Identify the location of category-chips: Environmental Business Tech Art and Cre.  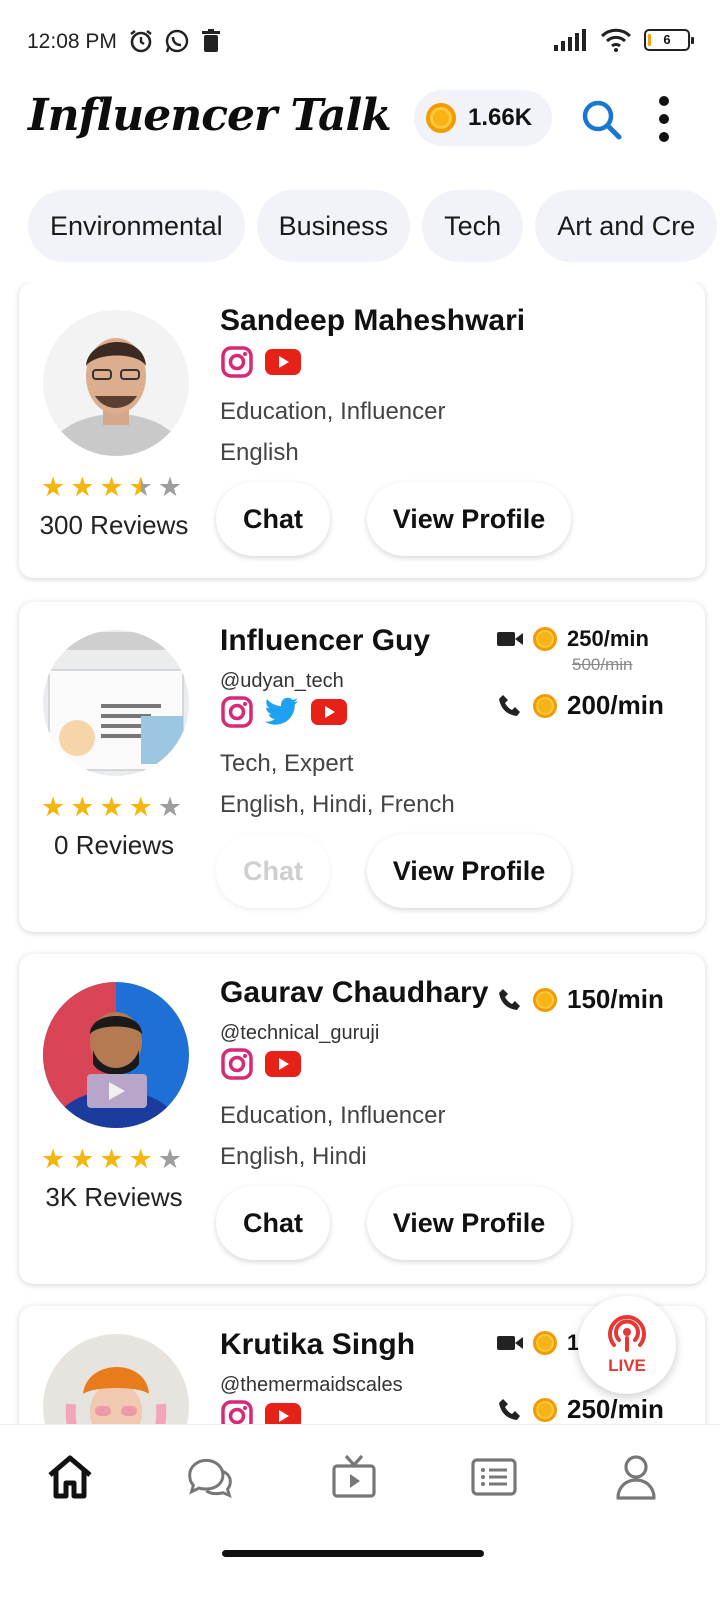
(374, 226).